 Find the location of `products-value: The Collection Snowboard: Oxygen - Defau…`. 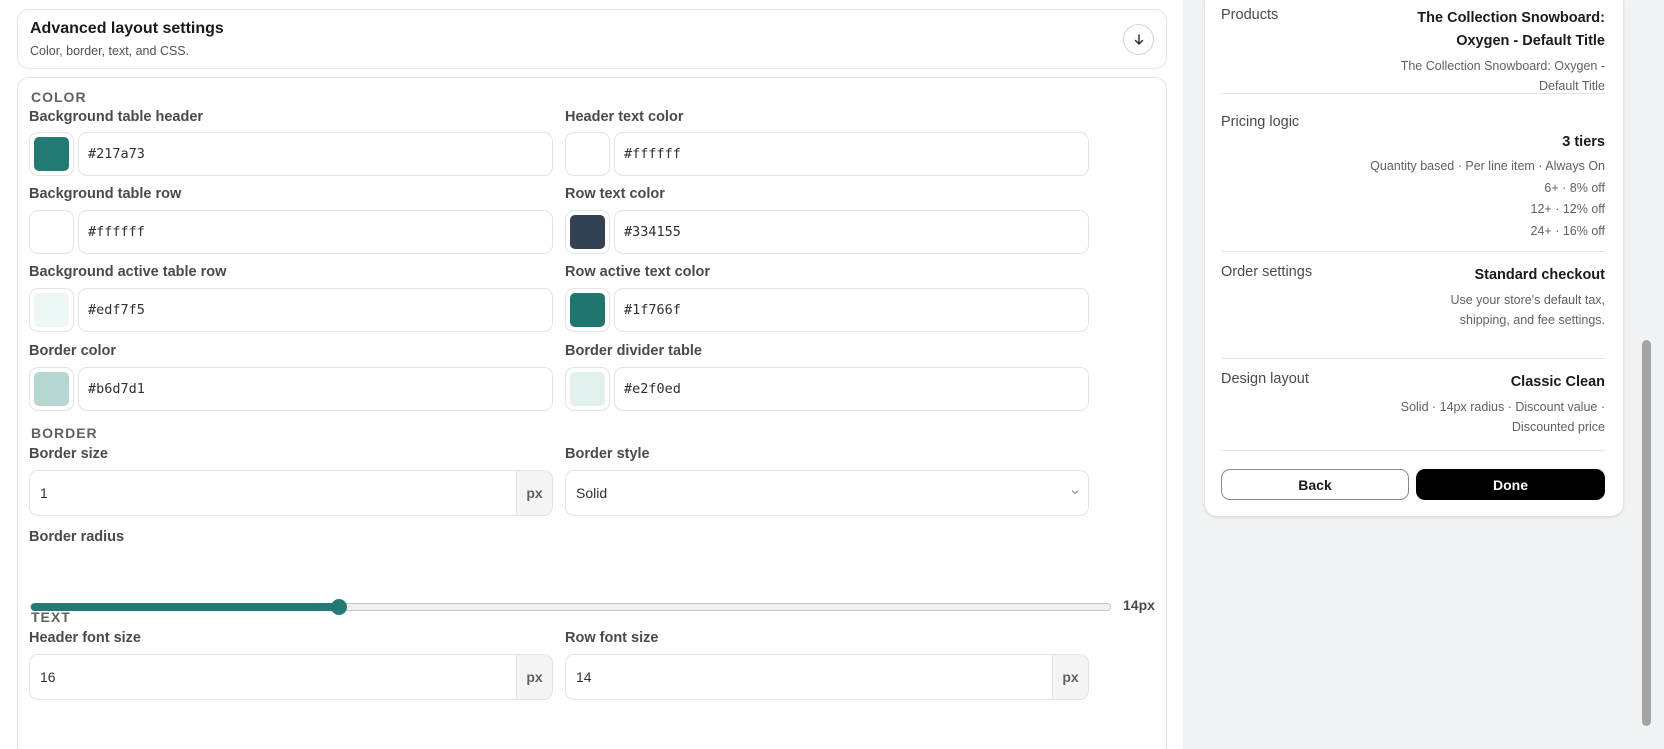

products-value: The Collection Snowboard: Oxygen - Defau… is located at coordinates (1511, 29).